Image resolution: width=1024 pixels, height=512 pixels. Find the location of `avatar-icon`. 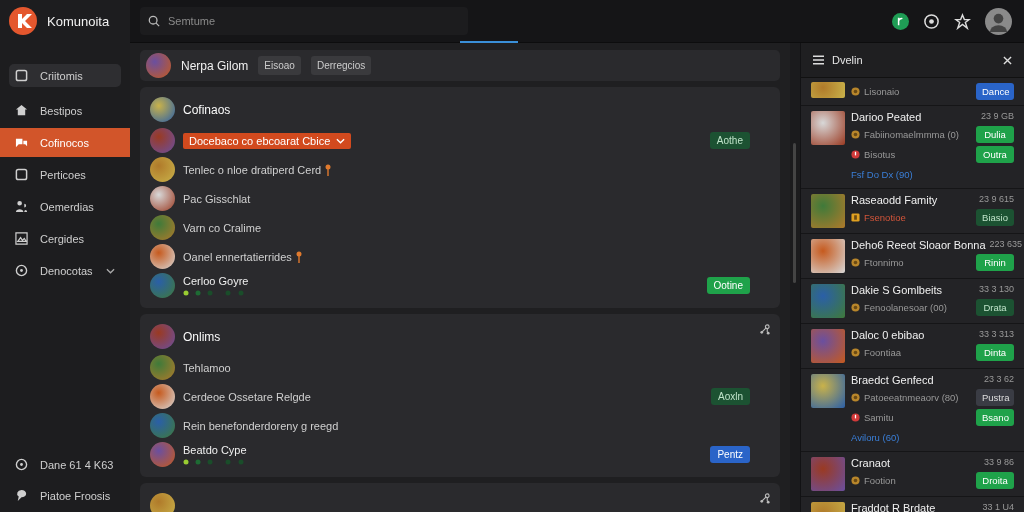

avatar-icon is located at coordinates (998, 21).